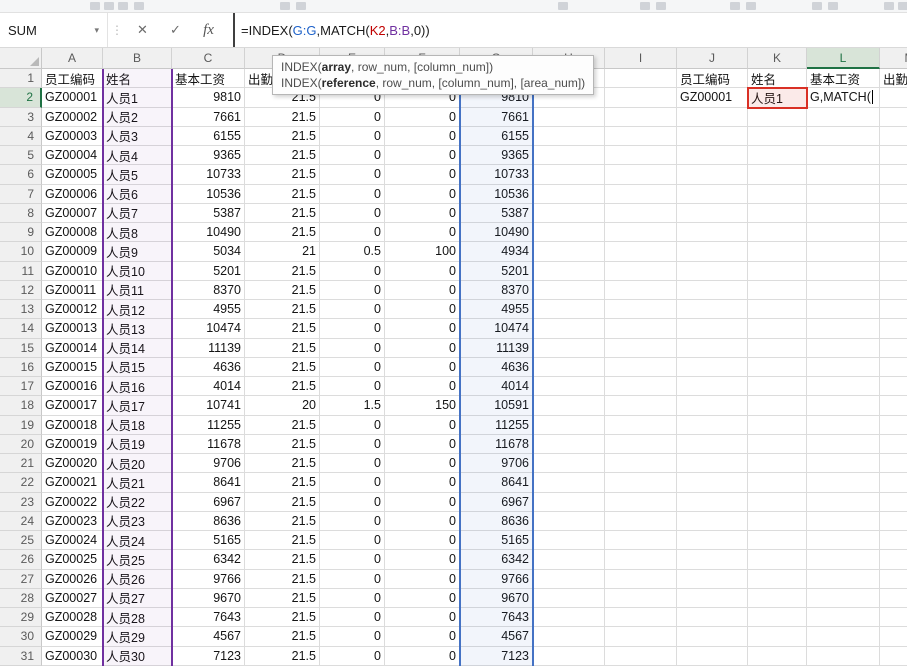 The height and width of the screenshot is (666, 907). What do you see at coordinates (893, 58) in the screenshot?
I see `column-header-M: M` at bounding box center [893, 58].